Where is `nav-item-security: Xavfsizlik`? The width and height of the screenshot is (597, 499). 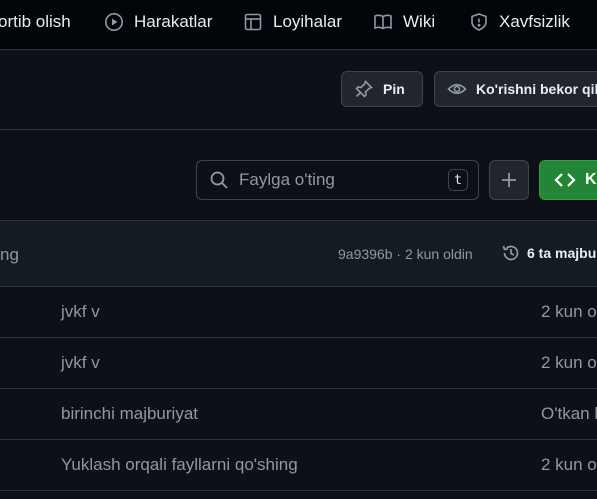
nav-item-security: Xavfsizlik is located at coordinates (519, 22).